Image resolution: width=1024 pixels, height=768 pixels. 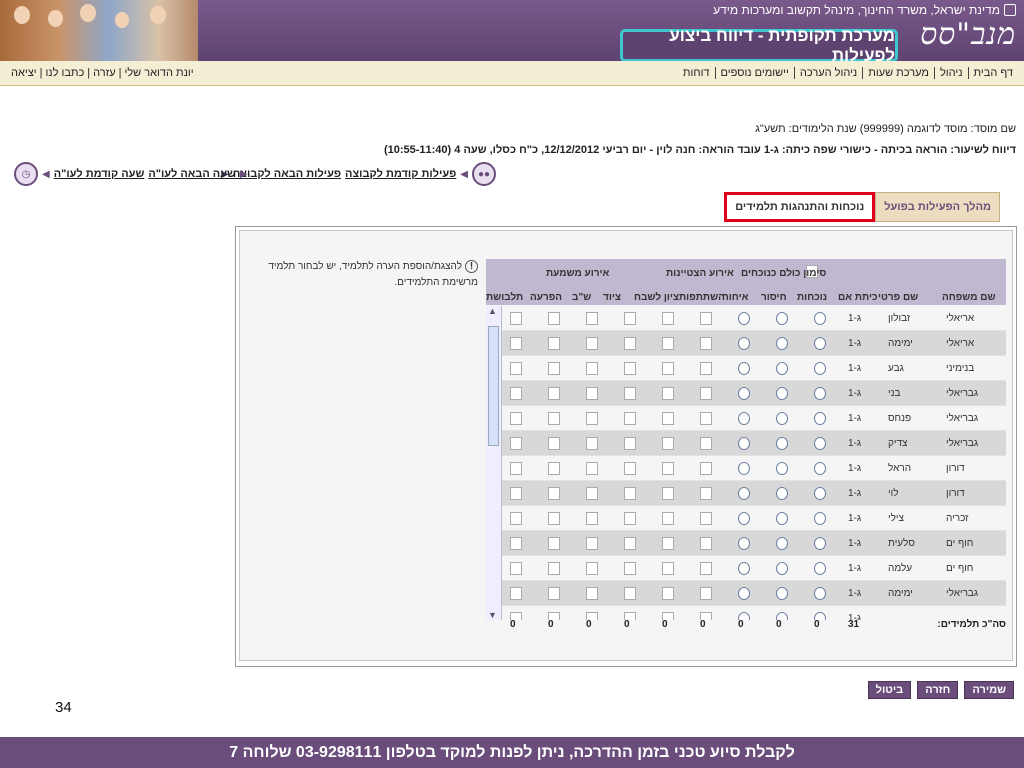 What do you see at coordinates (938, 690) in the screenshot?
I see `back-button: חזרה` at bounding box center [938, 690].